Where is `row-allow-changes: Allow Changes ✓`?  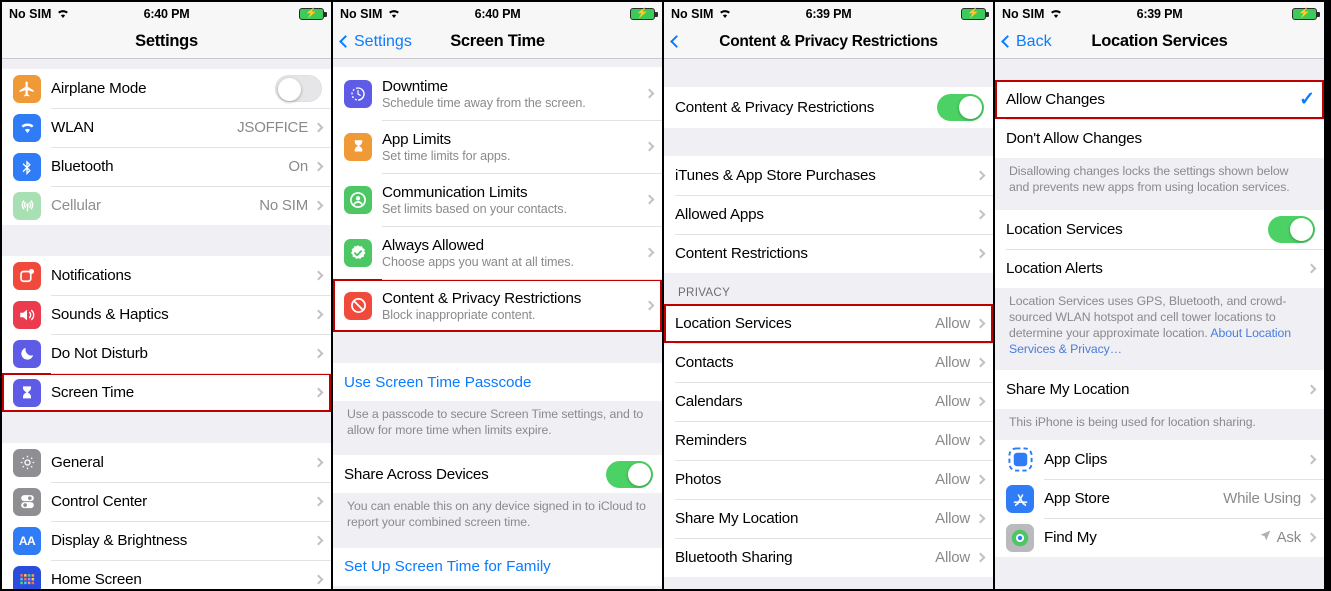 row-allow-changes: Allow Changes ✓ is located at coordinates (1159, 99).